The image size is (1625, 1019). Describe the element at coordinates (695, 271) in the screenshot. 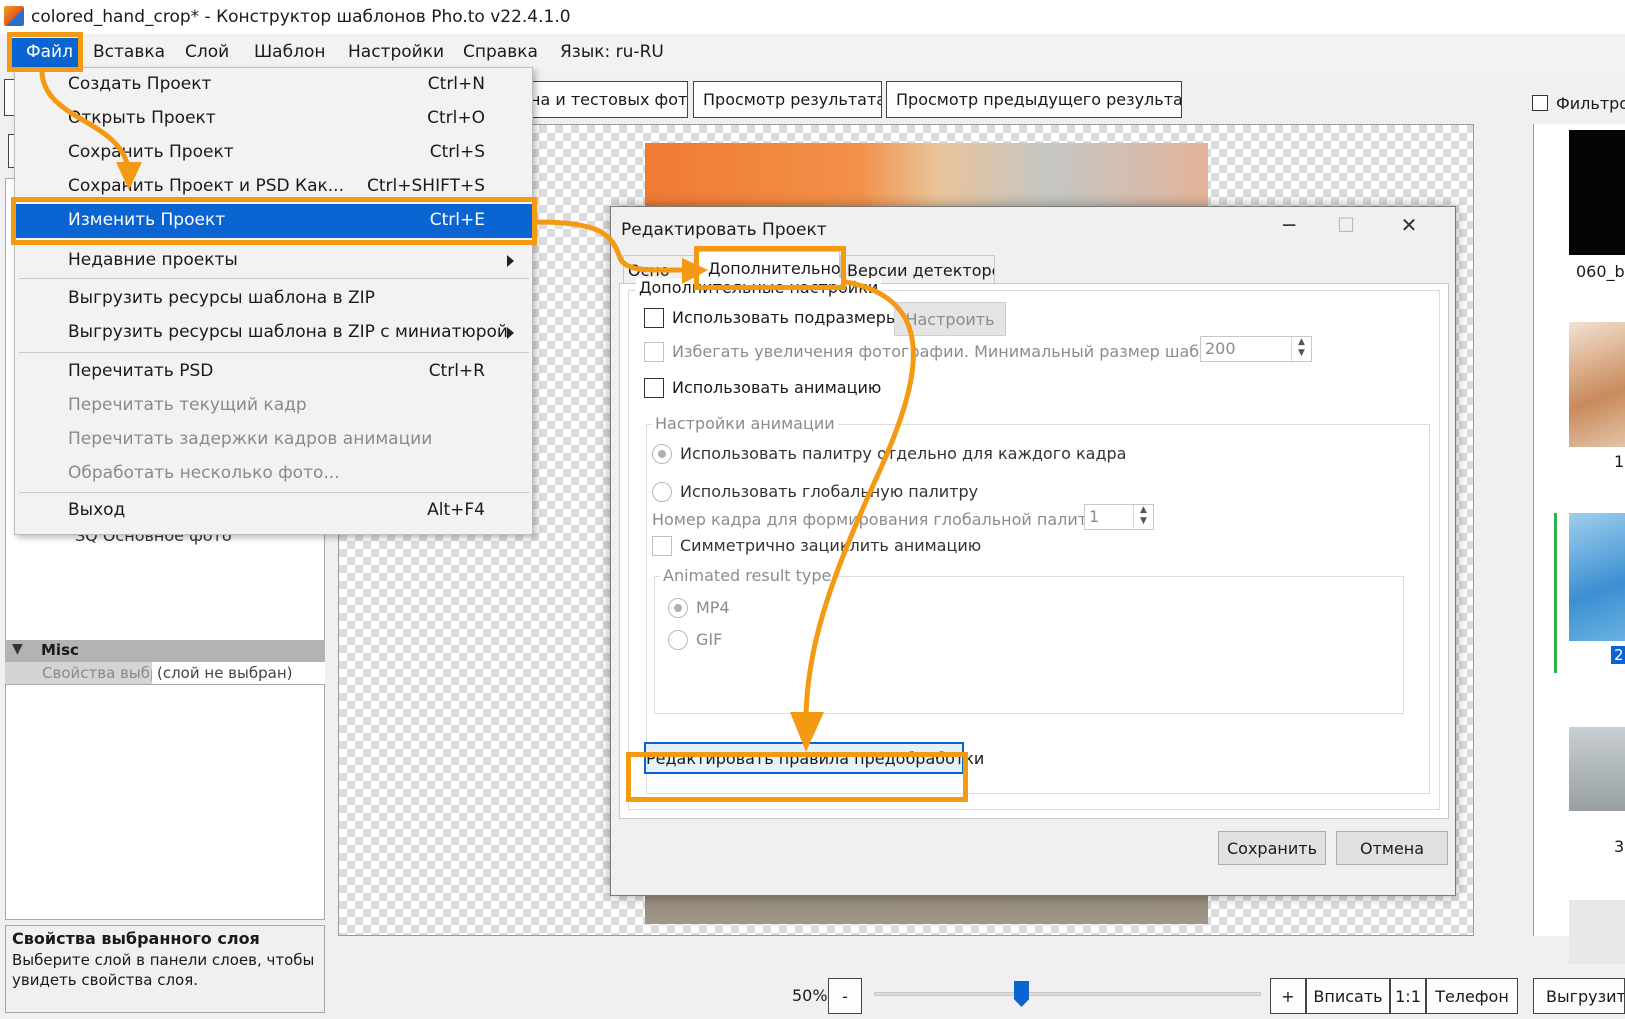

I see `arrow-head-2-icon` at that location.